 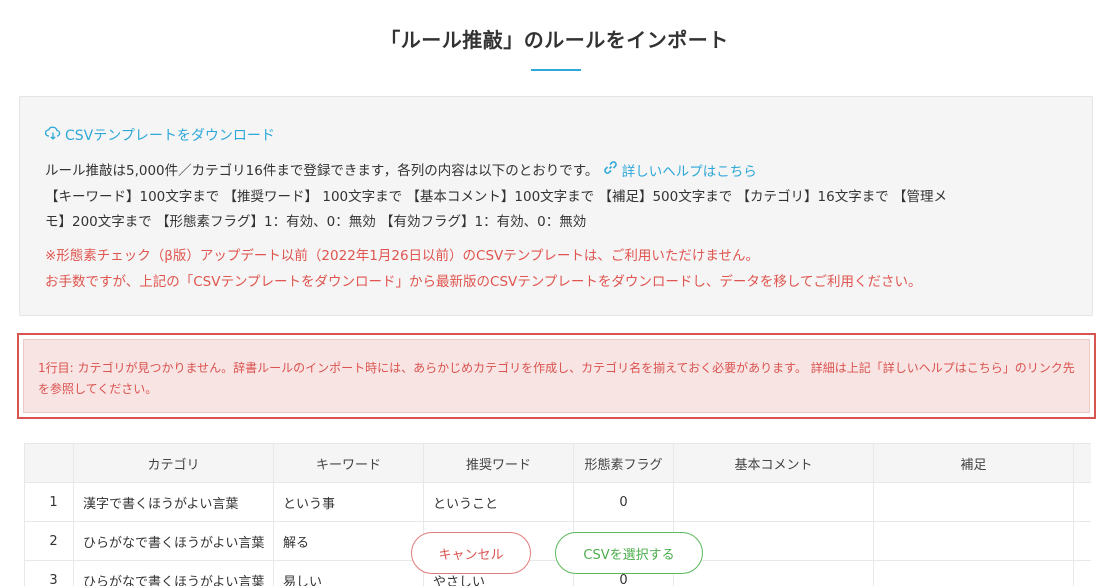 I want to click on row-keyword: 易しい, so click(x=348, y=573).